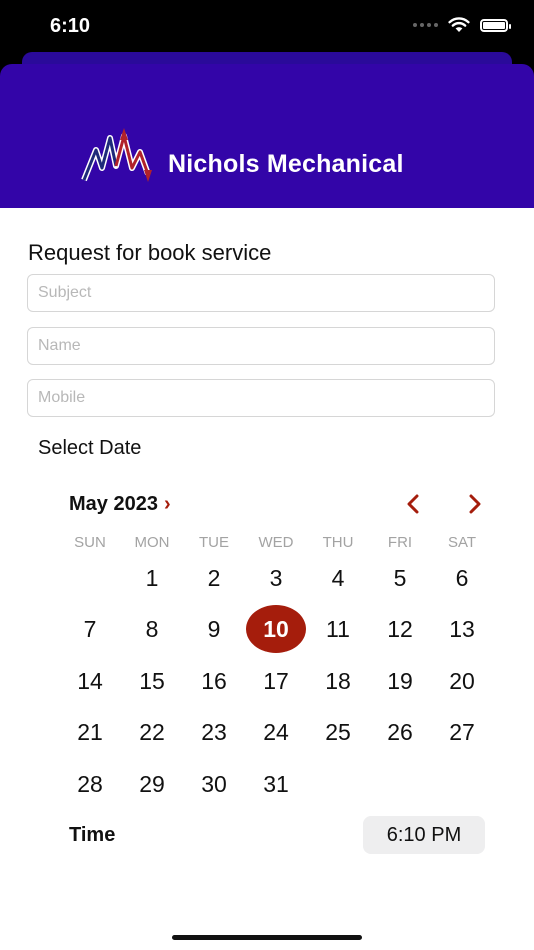 Image resolution: width=534 pixels, height=950 pixels. I want to click on calendar-day: 15, so click(152, 681).